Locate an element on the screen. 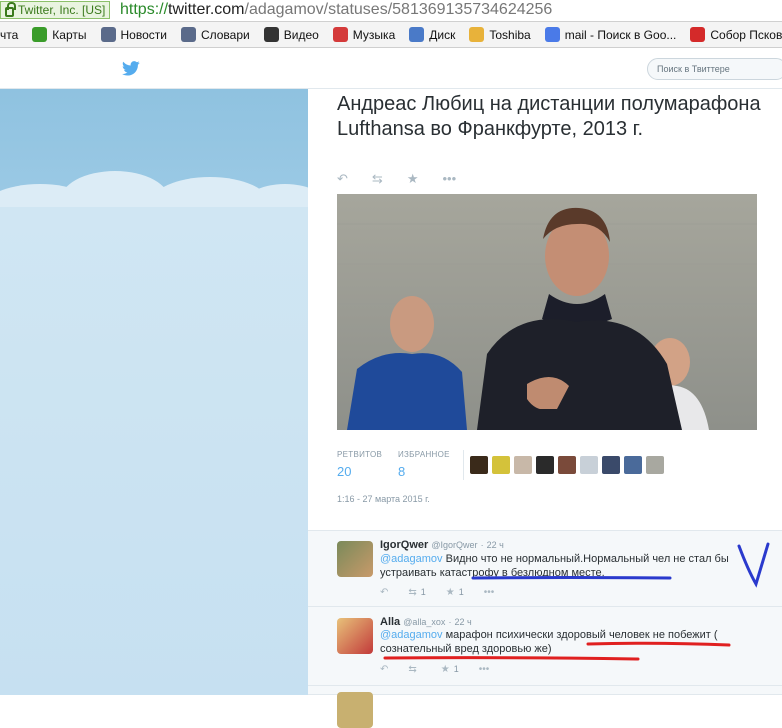  bookmark-item: Новости is located at coordinates (133, 34).